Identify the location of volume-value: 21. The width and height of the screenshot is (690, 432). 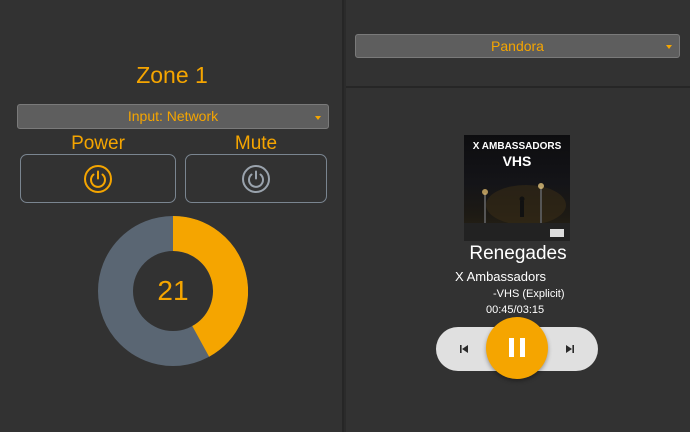
(173, 290).